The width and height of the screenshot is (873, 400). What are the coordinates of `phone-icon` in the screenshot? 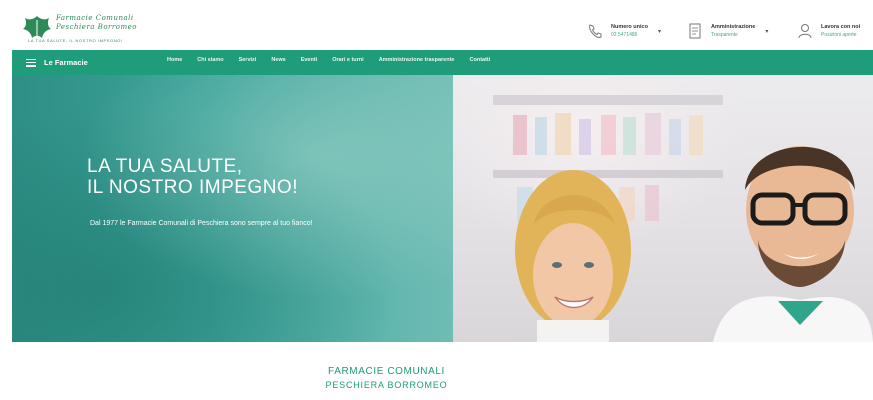 It's located at (595, 31).